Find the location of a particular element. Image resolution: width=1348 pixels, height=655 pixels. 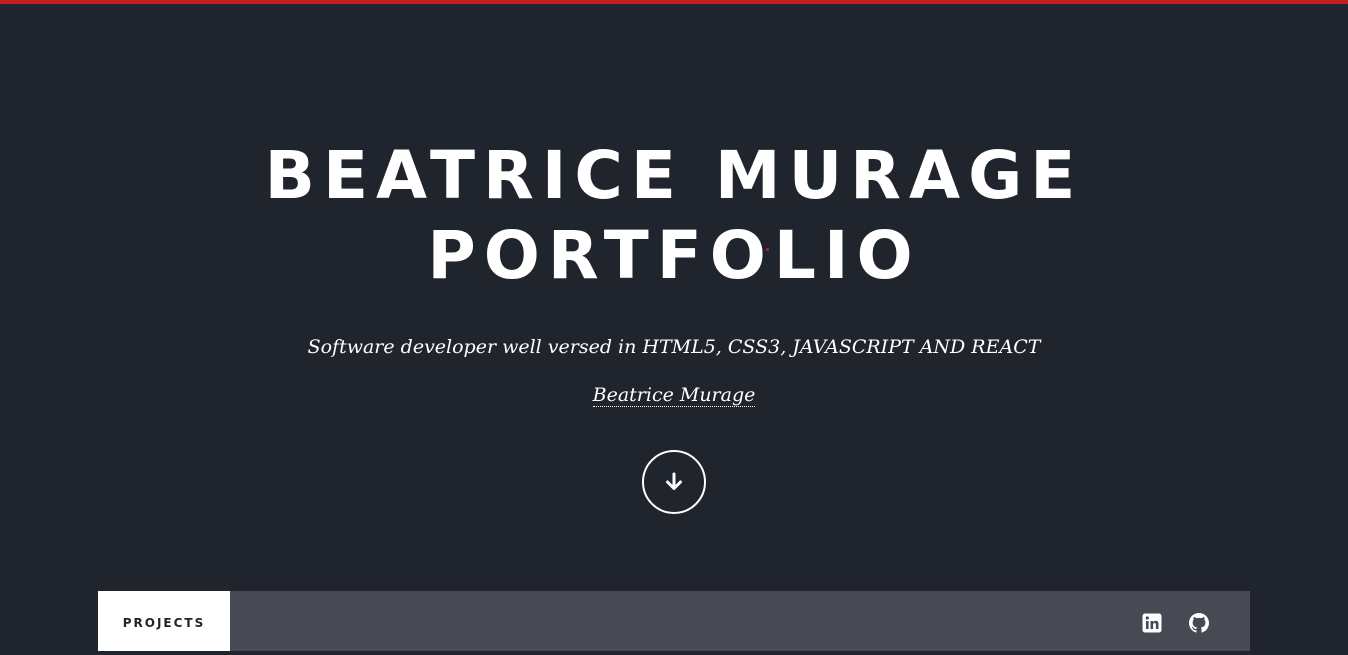

cursor-dot is located at coordinates (767, 249).